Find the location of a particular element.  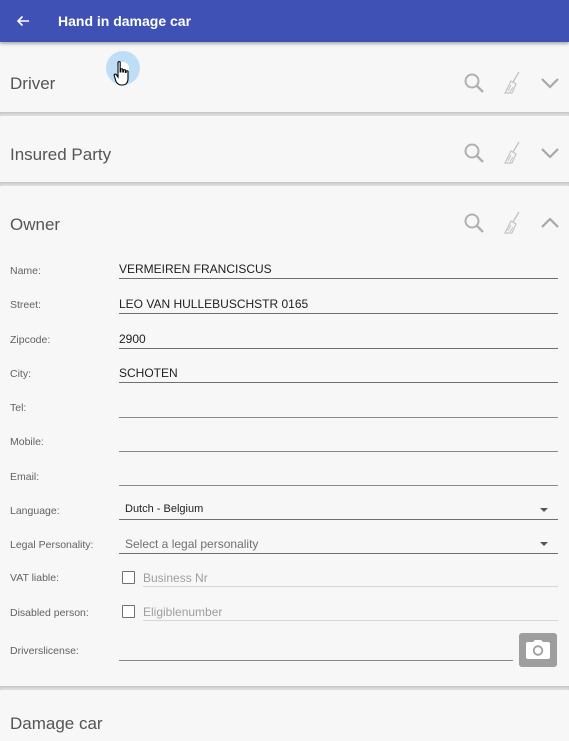

collapse-button is located at coordinates (550, 223).